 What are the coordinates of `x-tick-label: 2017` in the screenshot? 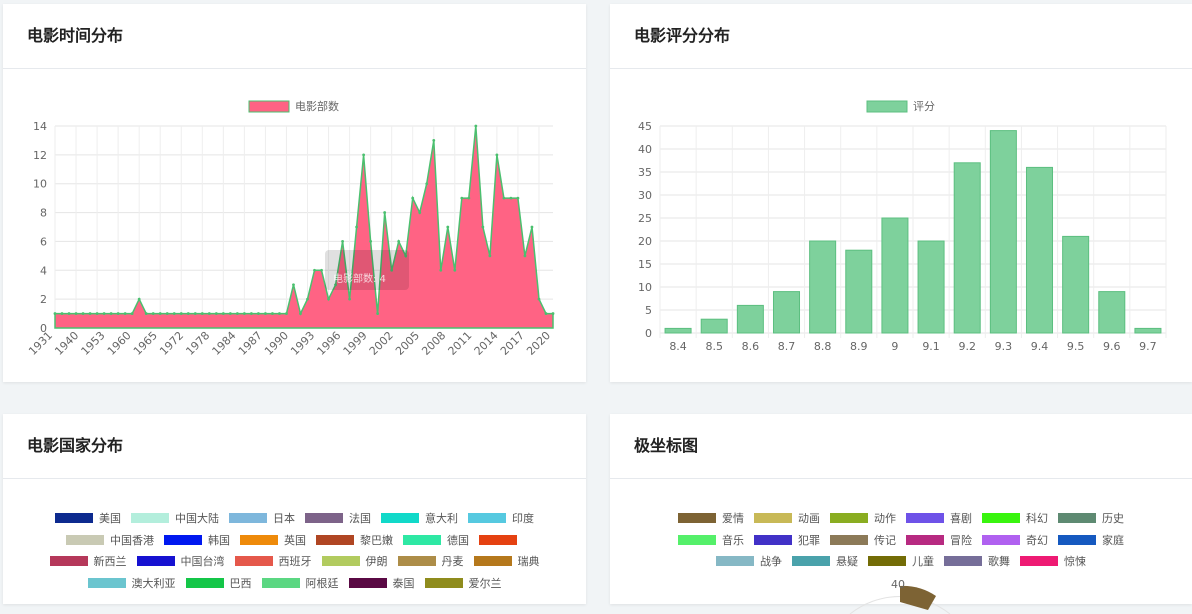 It's located at (512, 343).